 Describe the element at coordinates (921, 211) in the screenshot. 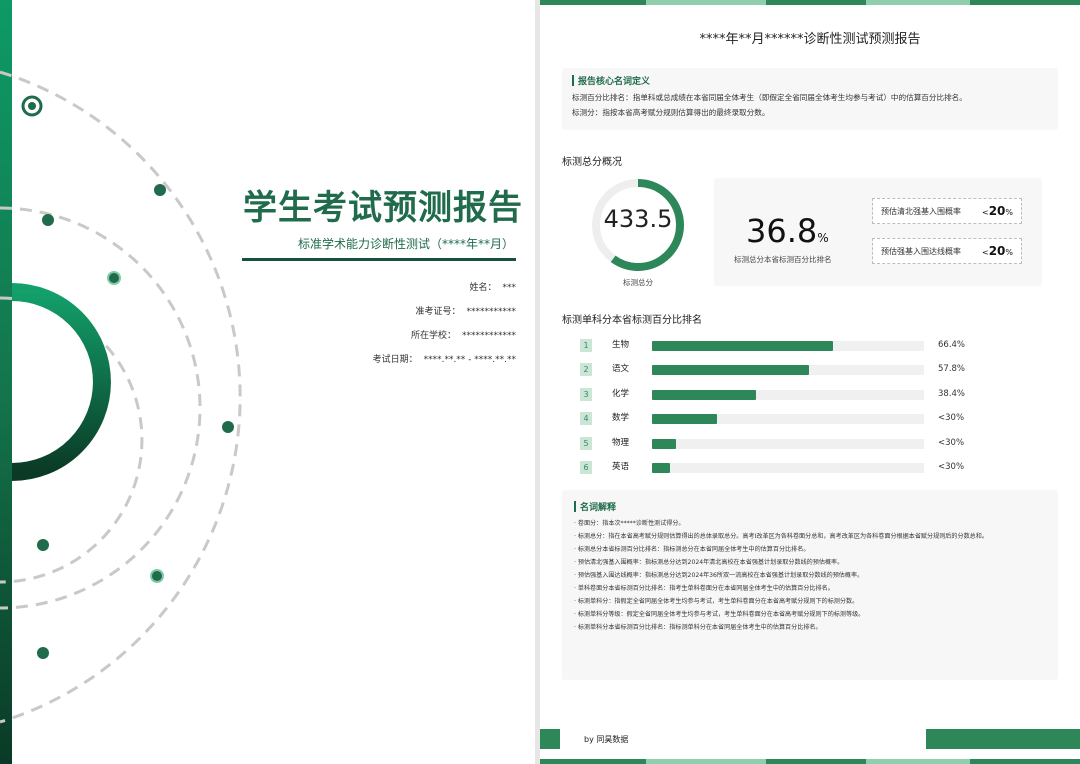

I see `probability-label: 预估清北强基入围概率` at that location.